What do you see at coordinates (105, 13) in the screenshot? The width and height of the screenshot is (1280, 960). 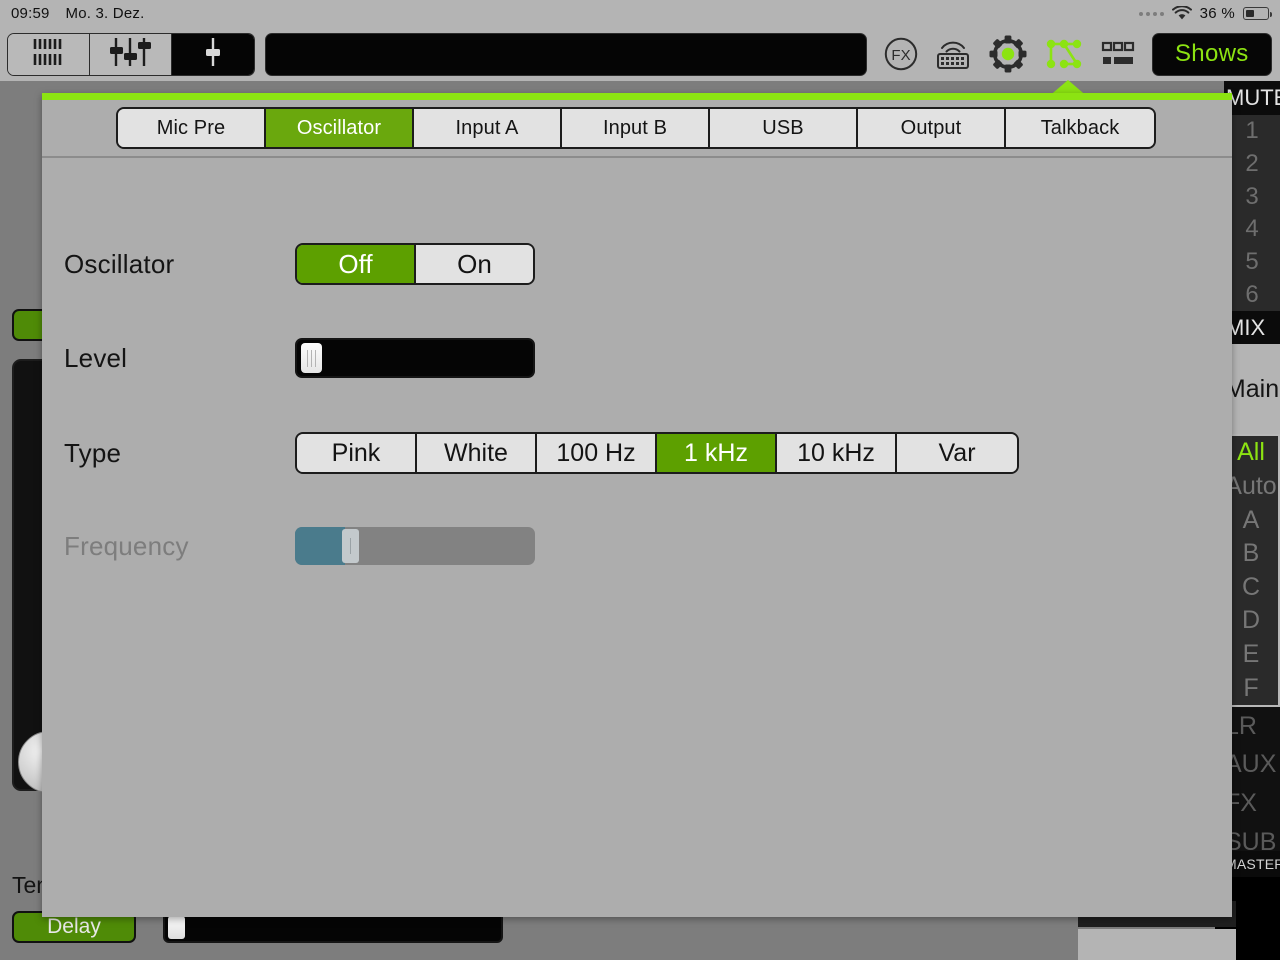 I see `status-date: Mo. 3. Dez.` at bounding box center [105, 13].